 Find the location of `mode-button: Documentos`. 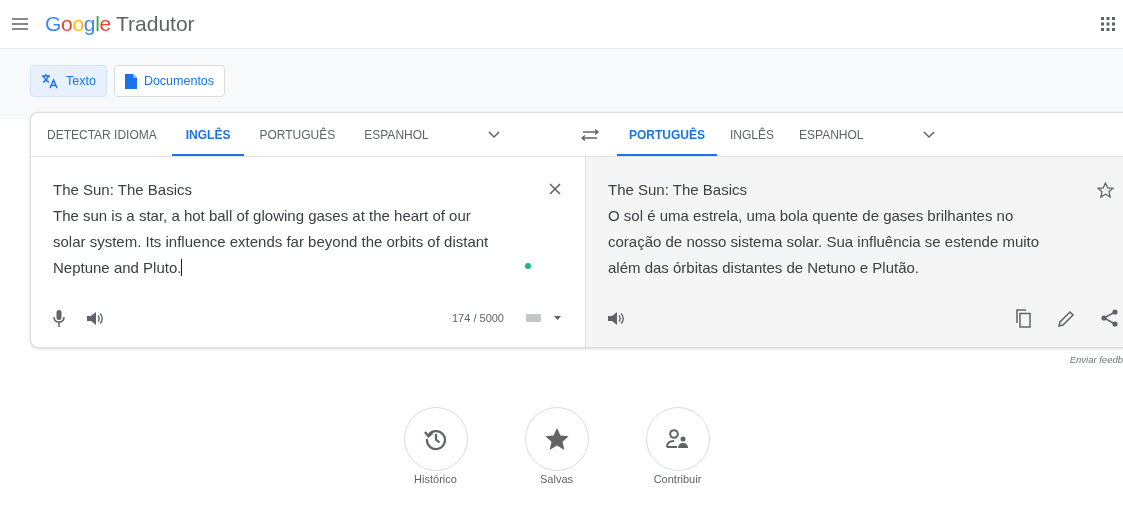

mode-button: Documentos is located at coordinates (169, 81).